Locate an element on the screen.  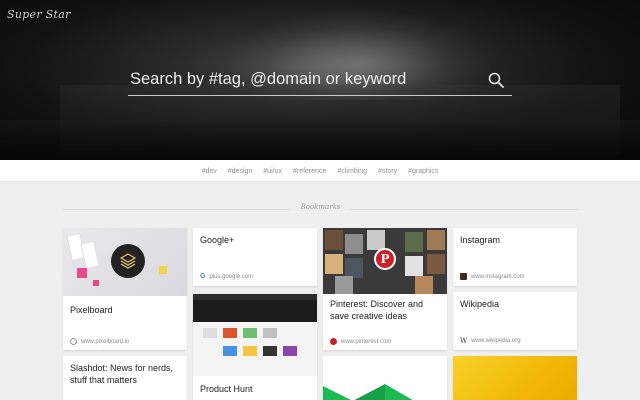
green-chevron-icon is located at coordinates (368, 392).